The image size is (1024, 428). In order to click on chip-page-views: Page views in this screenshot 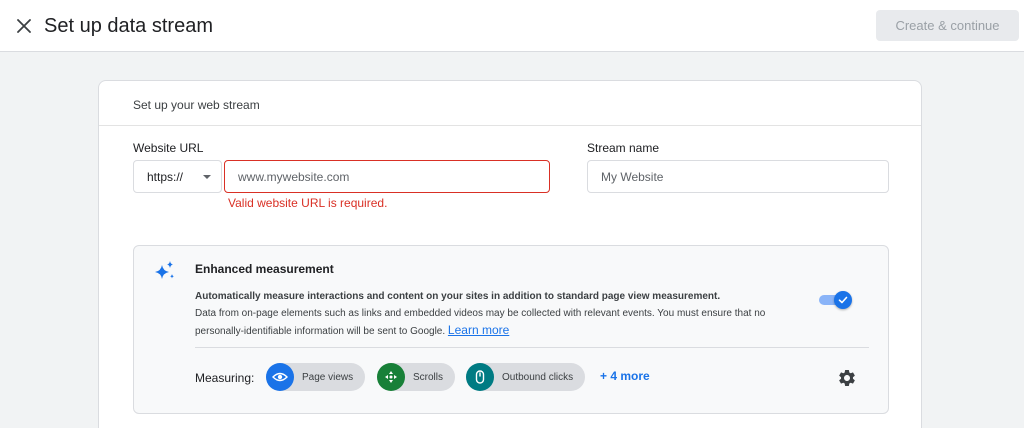, I will do `click(316, 377)`.